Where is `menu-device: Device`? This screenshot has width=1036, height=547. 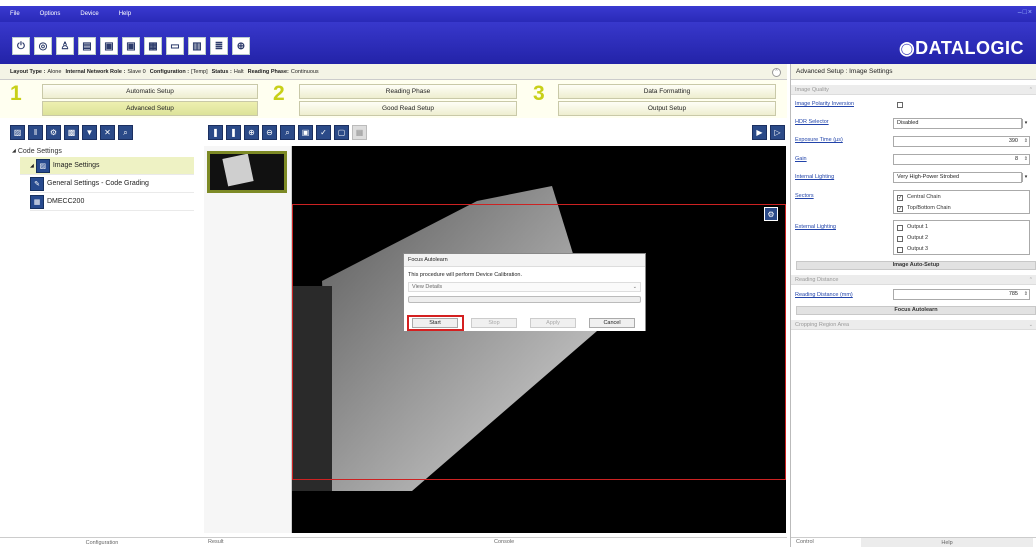 menu-device: Device is located at coordinates (89, 14).